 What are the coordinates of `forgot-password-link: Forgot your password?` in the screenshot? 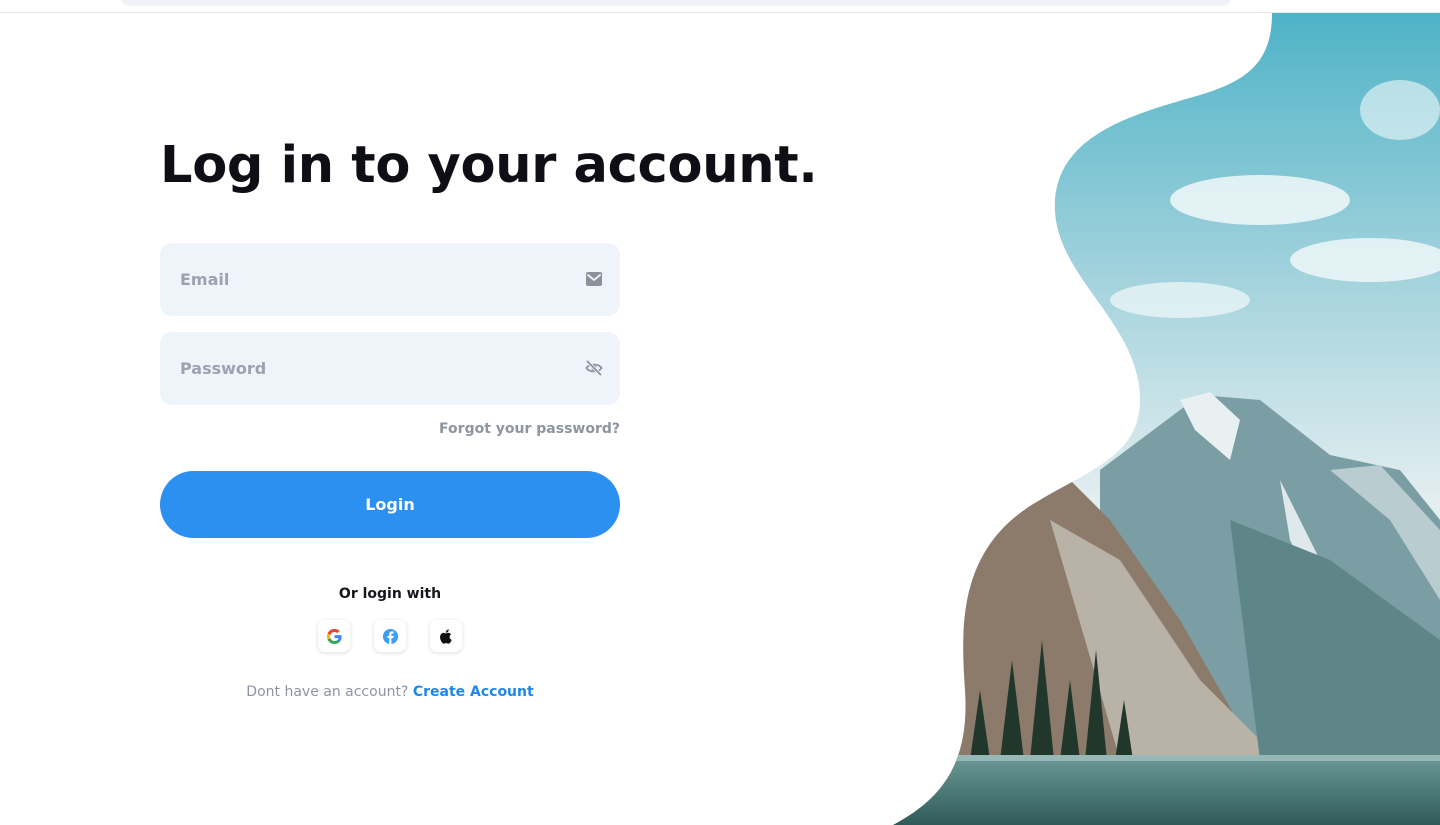 It's located at (529, 429).